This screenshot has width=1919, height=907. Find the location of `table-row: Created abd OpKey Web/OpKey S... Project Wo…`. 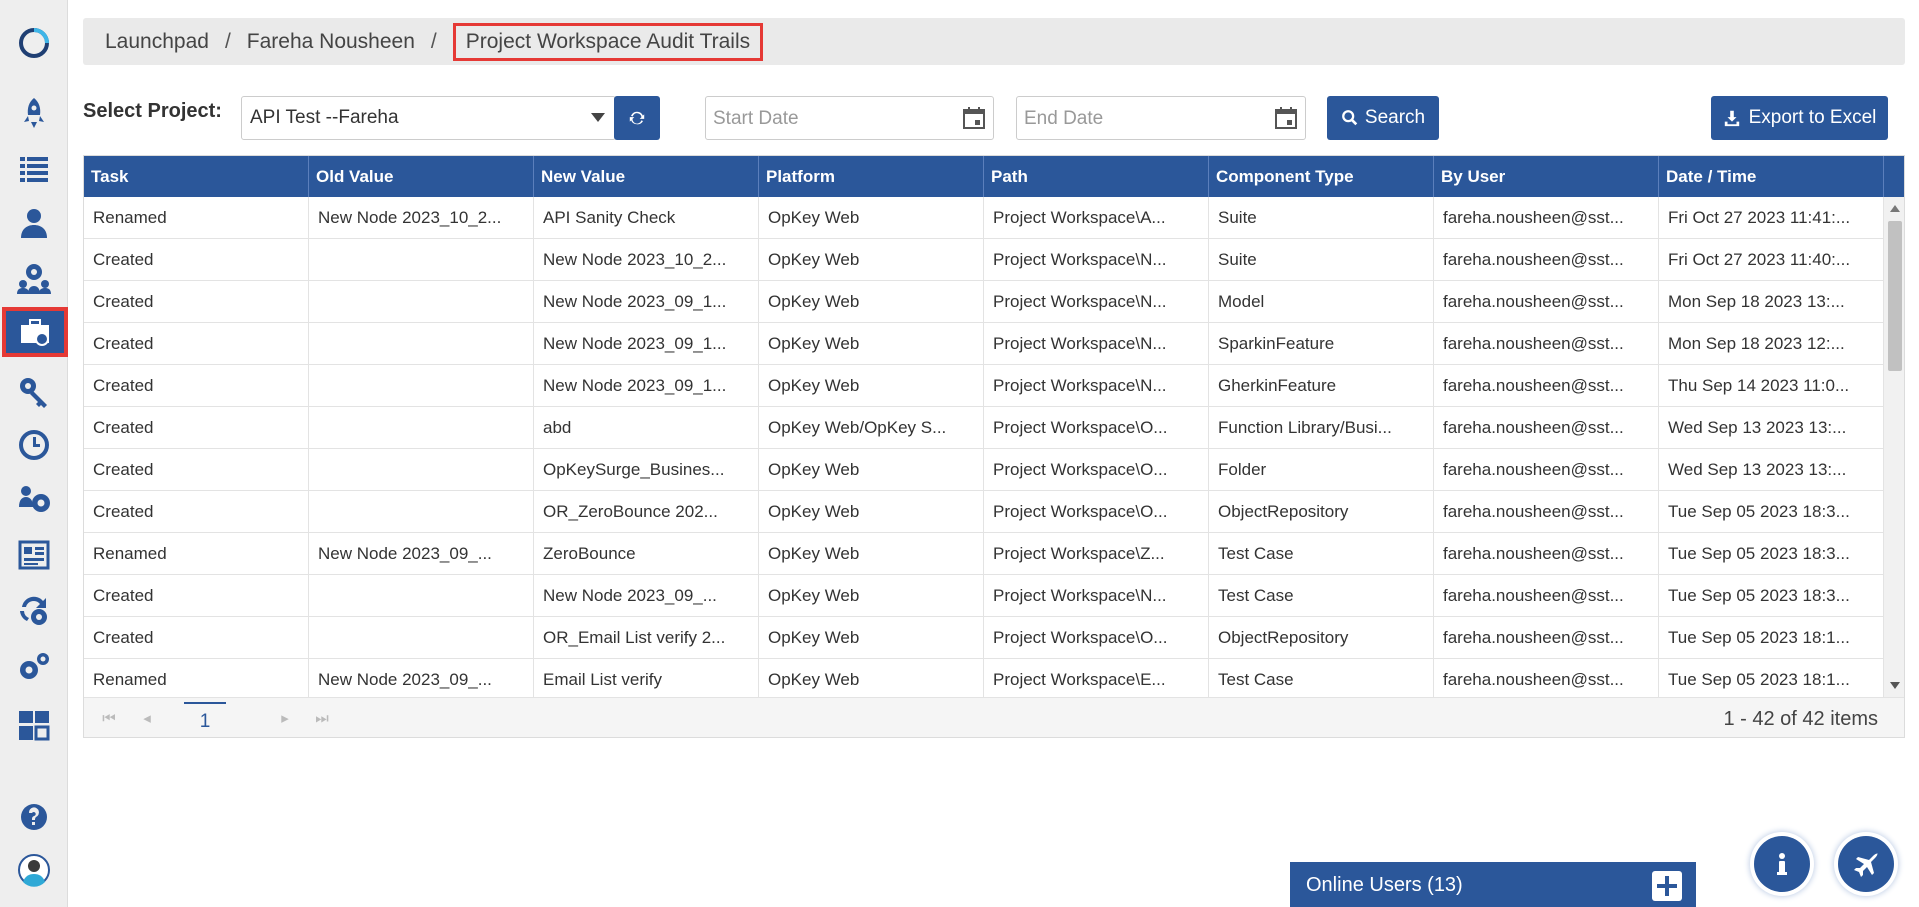

table-row: Created abd OpKey Web/OpKey S... Project Wo… is located at coordinates (984, 428).